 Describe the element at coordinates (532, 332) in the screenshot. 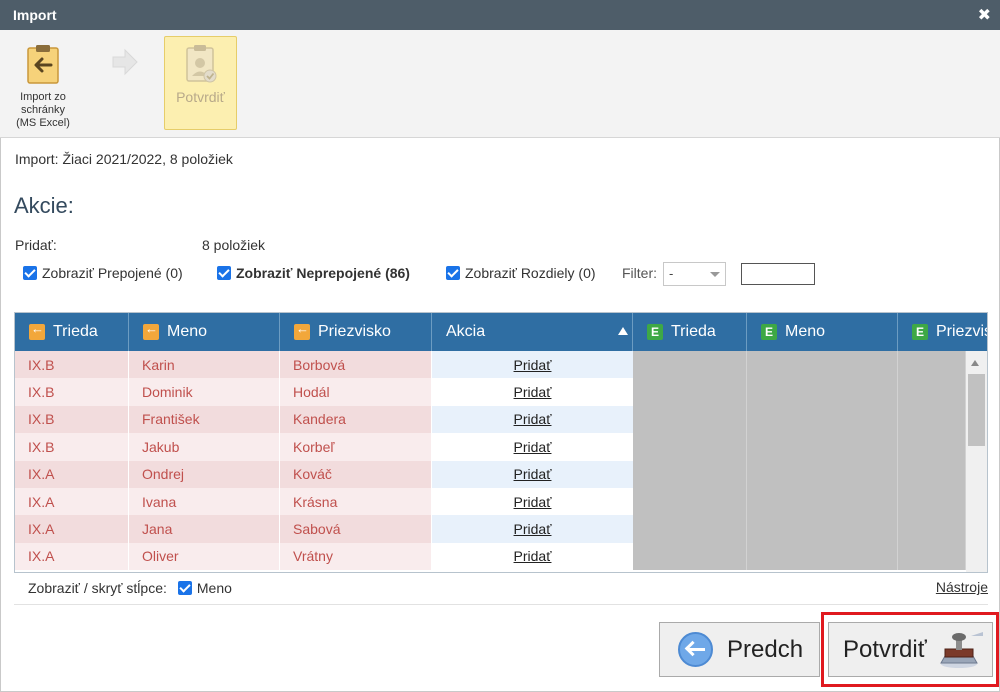

I see `column-header-akcia: Akcia` at that location.